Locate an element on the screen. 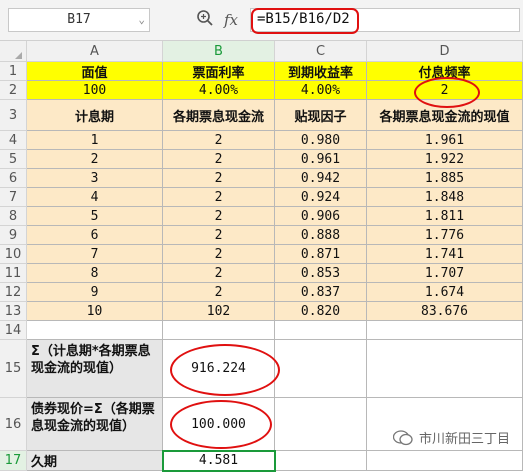 Image resolution: width=523 pixels, height=472 pixels. name-box: B17 ⌄ is located at coordinates (79, 20).